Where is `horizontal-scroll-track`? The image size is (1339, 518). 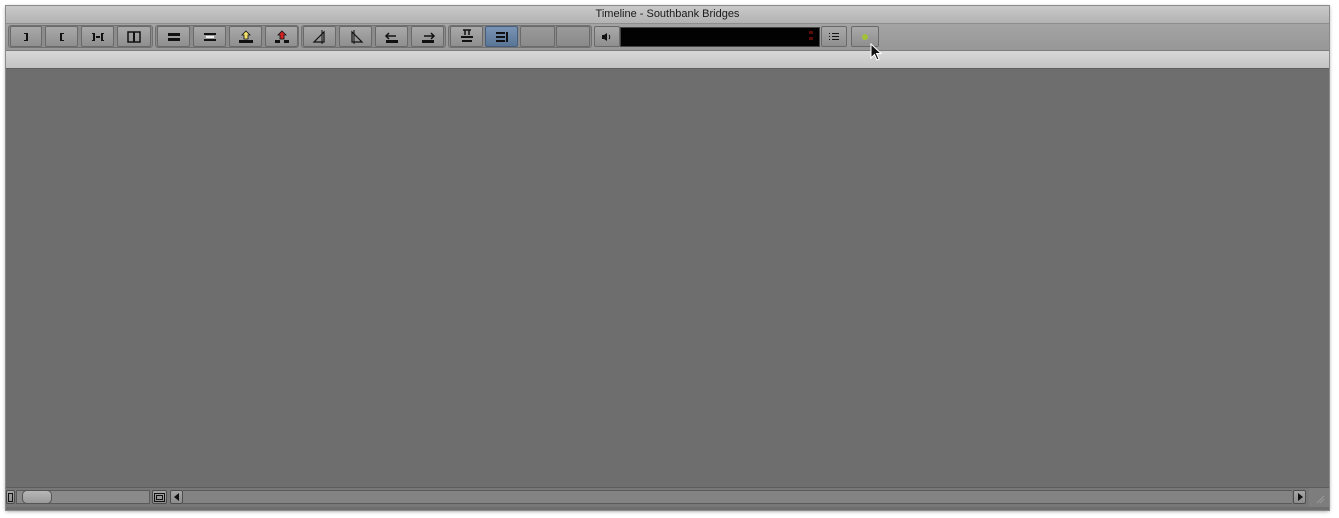
horizontal-scroll-track is located at coordinates (737, 497).